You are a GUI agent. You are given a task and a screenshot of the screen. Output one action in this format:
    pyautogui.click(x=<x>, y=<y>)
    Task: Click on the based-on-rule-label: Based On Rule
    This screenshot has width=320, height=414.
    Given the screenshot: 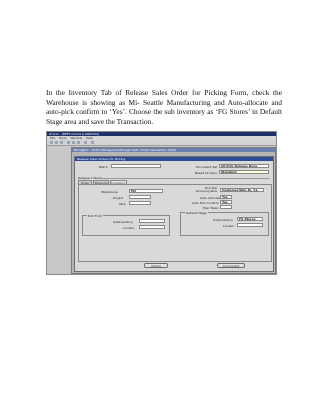 What is the action you would take?
    pyautogui.click(x=206, y=173)
    